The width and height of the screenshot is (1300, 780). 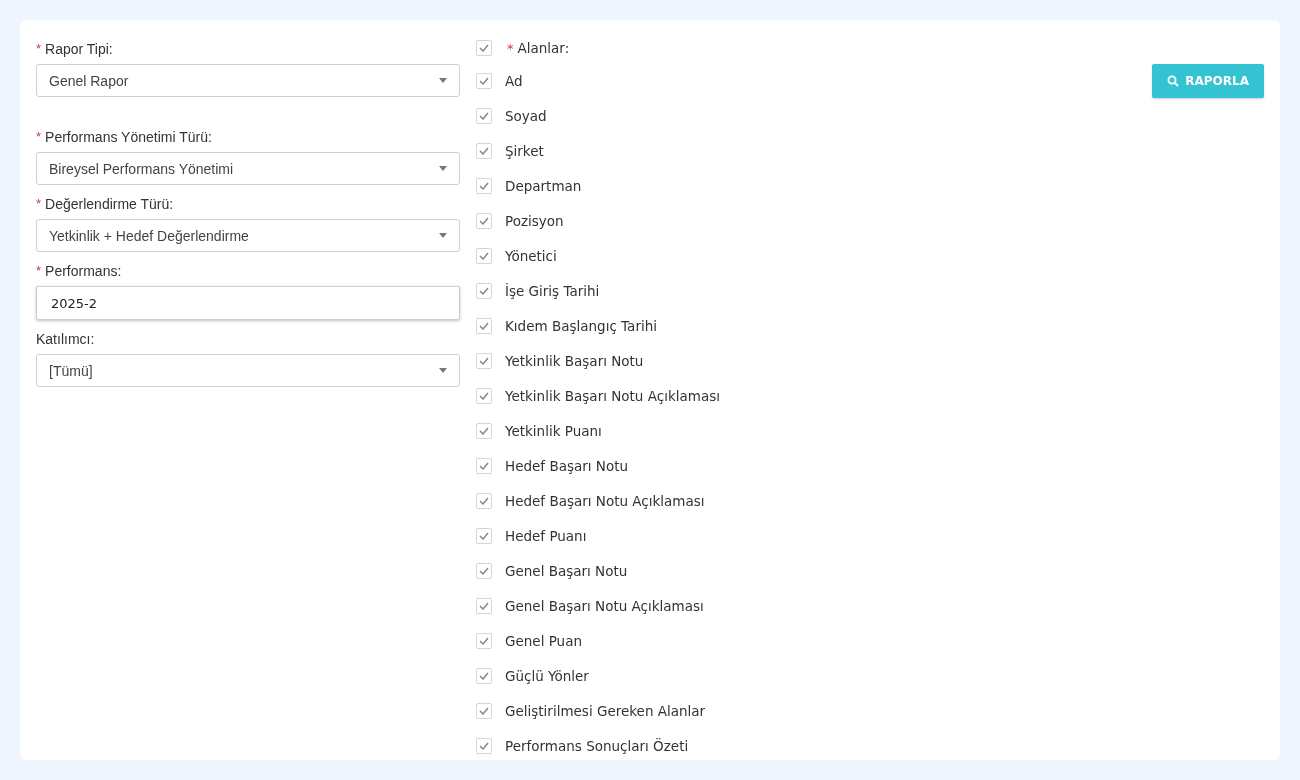 I want to click on checkbox-label: Kıdem Başlangıç Tarihi, so click(x=581, y=325).